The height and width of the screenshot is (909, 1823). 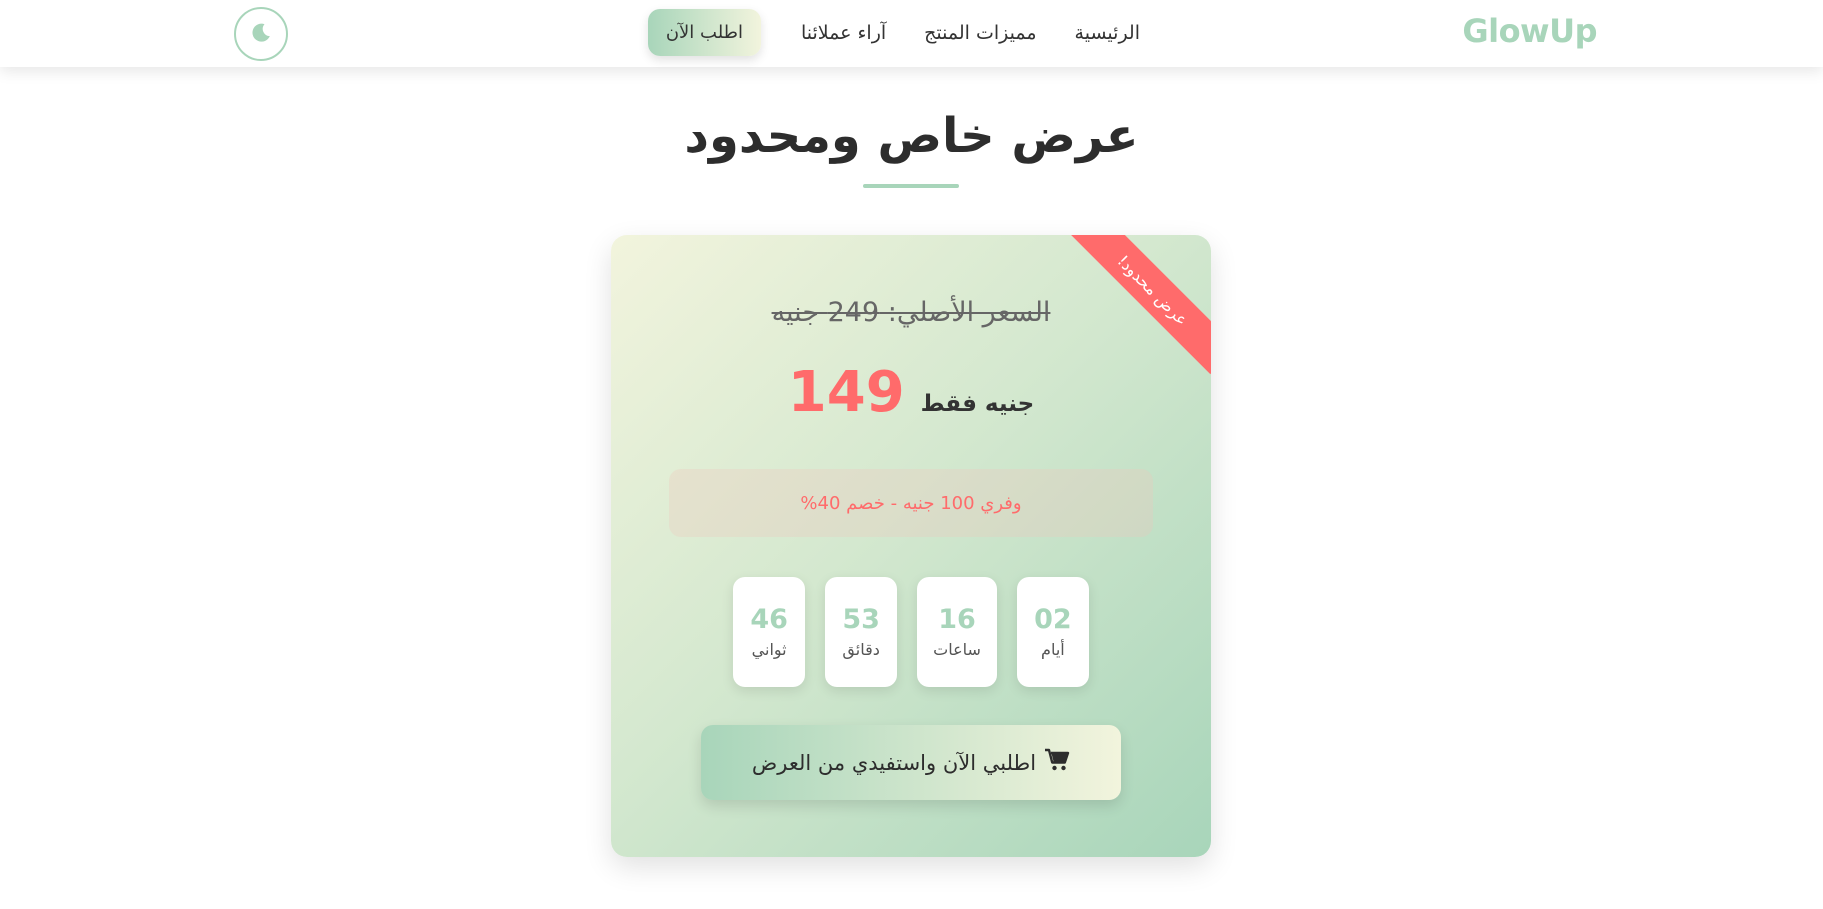 What do you see at coordinates (704, 32) in the screenshot?
I see `order-now-nav-button: اطلب الآن` at bounding box center [704, 32].